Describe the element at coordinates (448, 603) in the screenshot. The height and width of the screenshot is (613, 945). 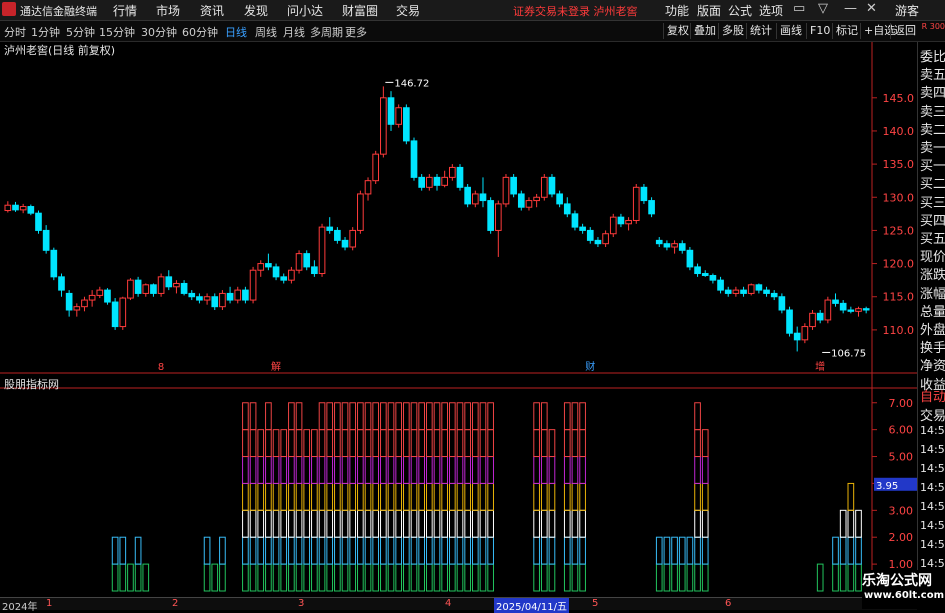
I see `date-label-4: 4` at that location.